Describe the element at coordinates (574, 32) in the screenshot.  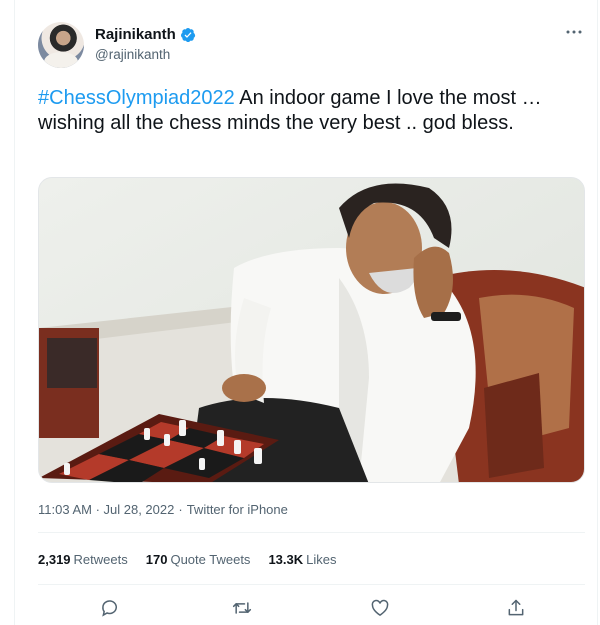
I see `more-options-icon` at that location.